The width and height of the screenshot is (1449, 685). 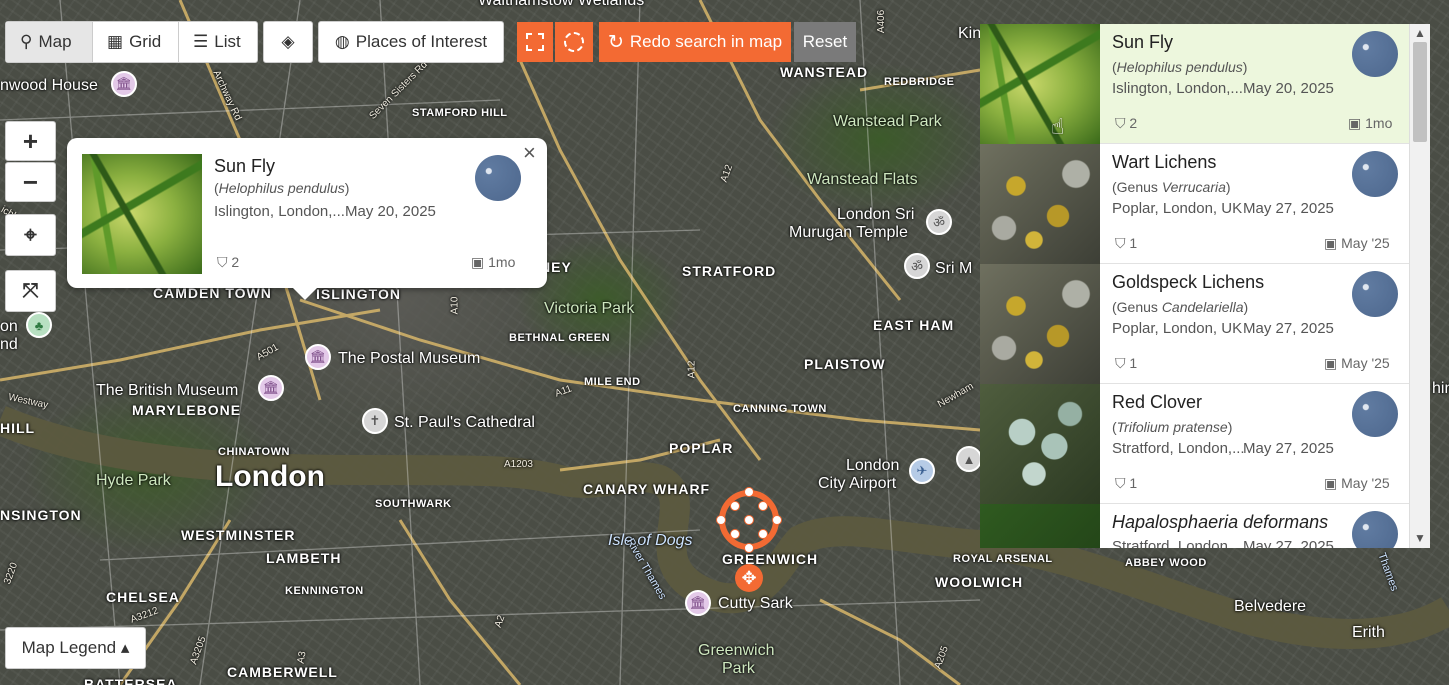 What do you see at coordinates (39, 325) in the screenshot?
I see `park-pin-icon: ♣` at bounding box center [39, 325].